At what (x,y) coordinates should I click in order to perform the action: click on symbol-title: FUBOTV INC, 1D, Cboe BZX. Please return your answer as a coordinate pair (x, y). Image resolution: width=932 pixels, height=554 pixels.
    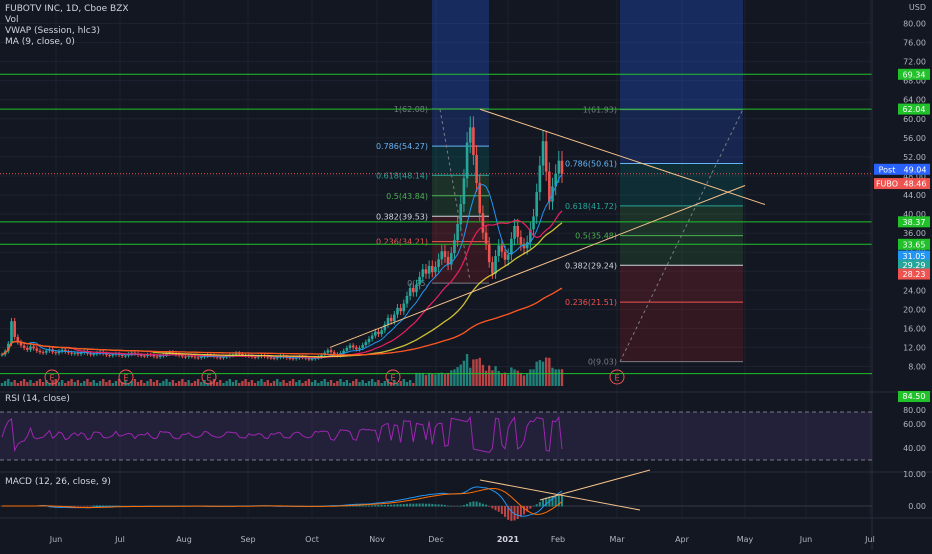
    Looking at the image, I should click on (67, 9).